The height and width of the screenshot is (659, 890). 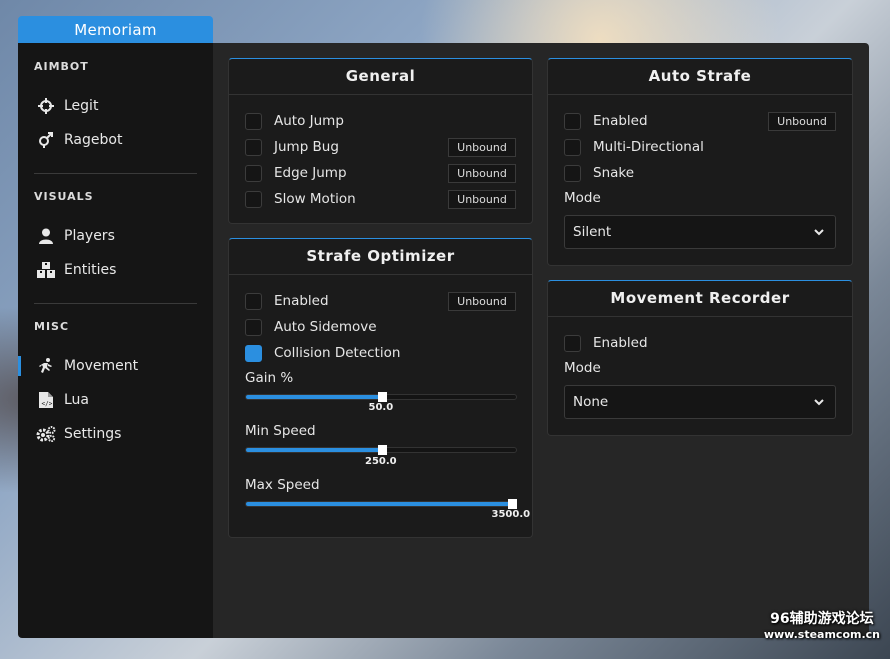 What do you see at coordinates (325, 327) in the screenshot?
I see `option-label: Auto Sidemove` at bounding box center [325, 327].